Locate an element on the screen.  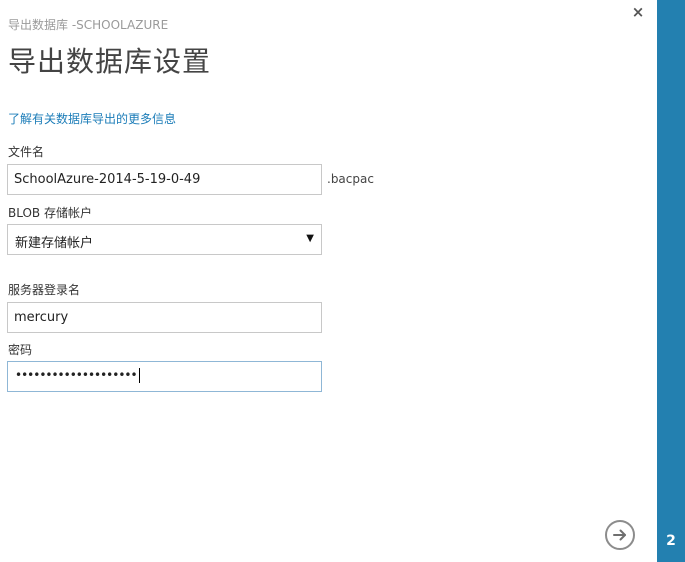
next-button is located at coordinates (620, 535).